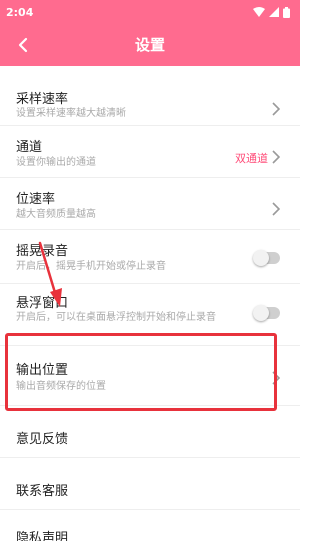 This screenshot has height=541, width=320. What do you see at coordinates (42, 251) in the screenshot?
I see `setting-title: 摇晃录音` at bounding box center [42, 251].